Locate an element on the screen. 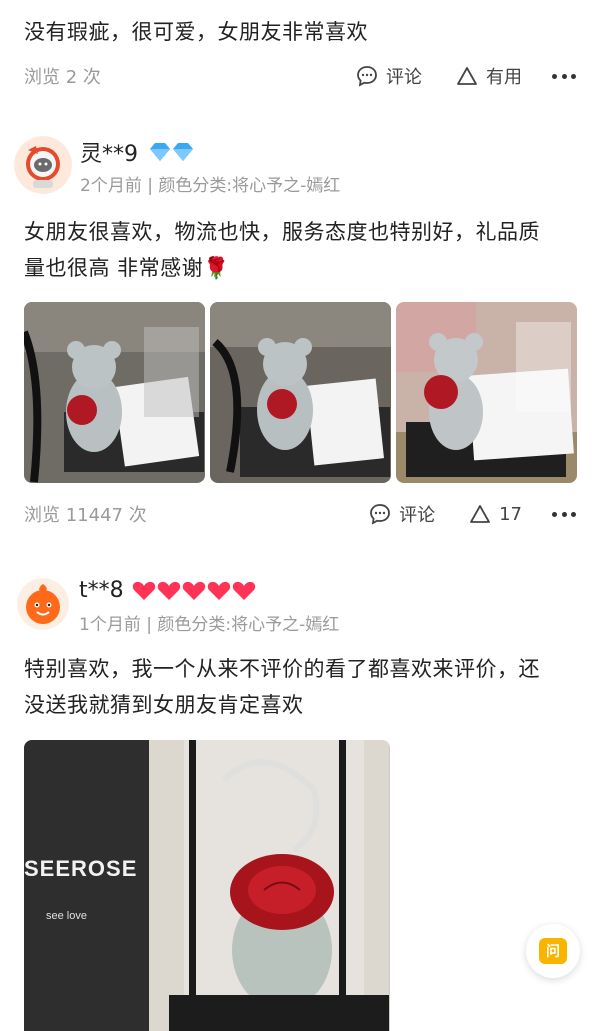 The width and height of the screenshot is (600, 1031). review-text-line: 量也很高 非常感谢🌹 is located at coordinates (127, 268).